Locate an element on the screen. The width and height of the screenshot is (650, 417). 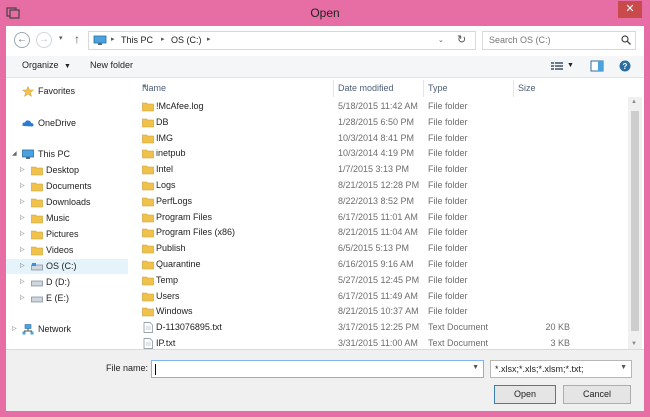
organize-button: Organize ▼ is located at coordinates (46, 65).